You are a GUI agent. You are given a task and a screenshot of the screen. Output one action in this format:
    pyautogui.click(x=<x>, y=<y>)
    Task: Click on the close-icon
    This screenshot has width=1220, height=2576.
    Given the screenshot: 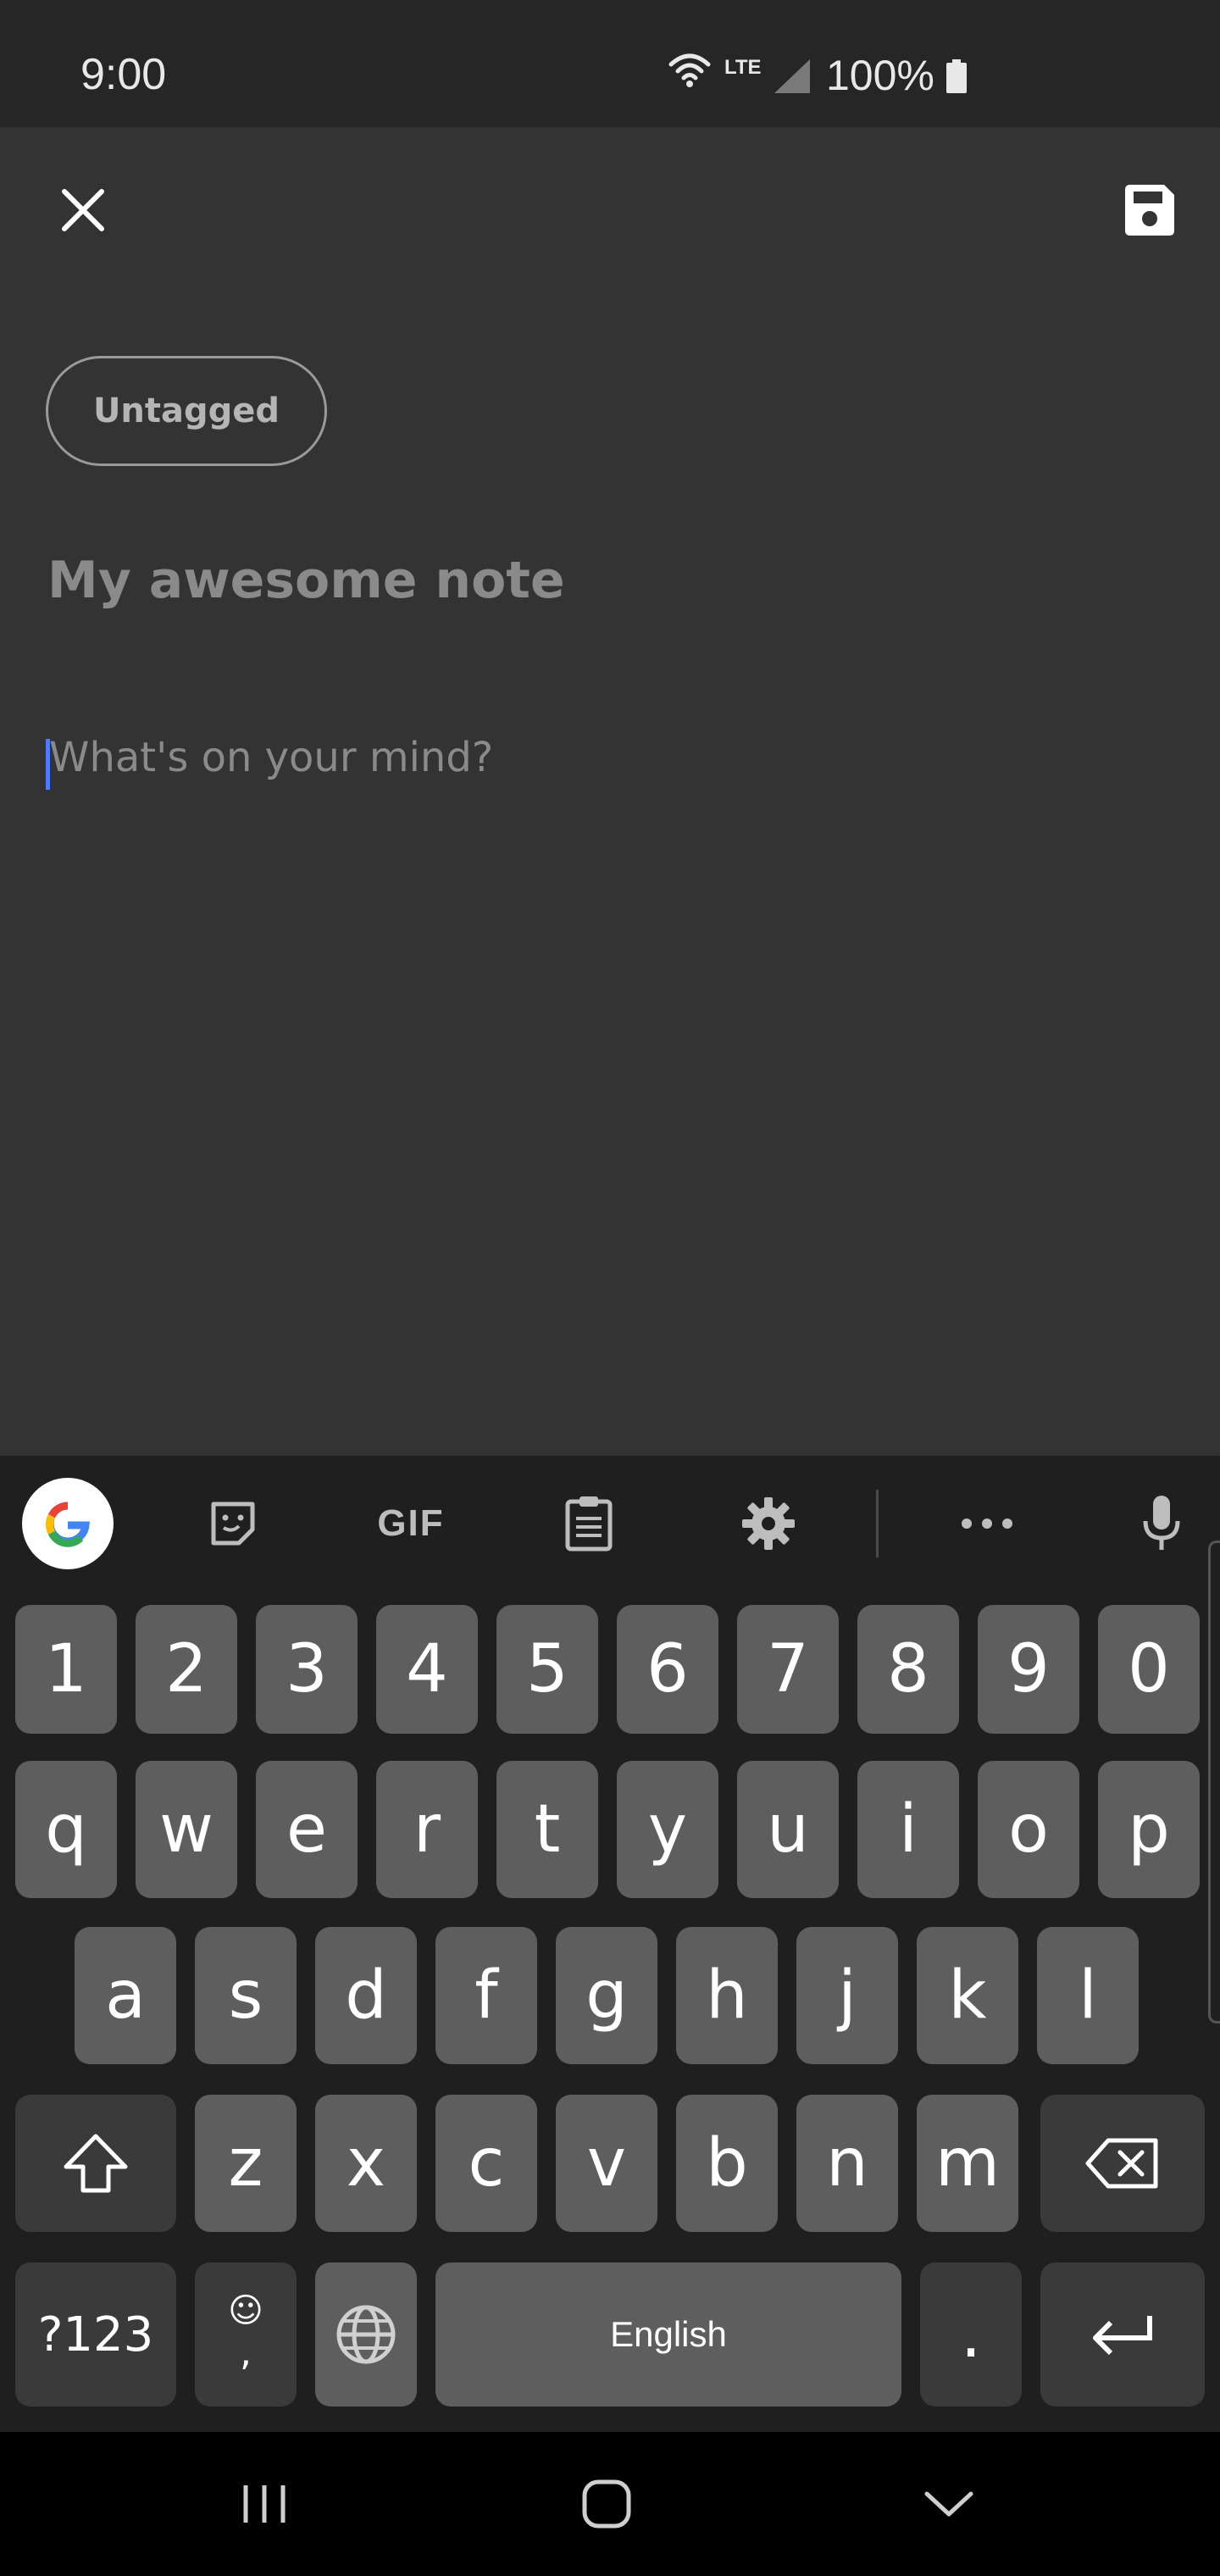 What is the action you would take?
    pyautogui.click(x=83, y=210)
    